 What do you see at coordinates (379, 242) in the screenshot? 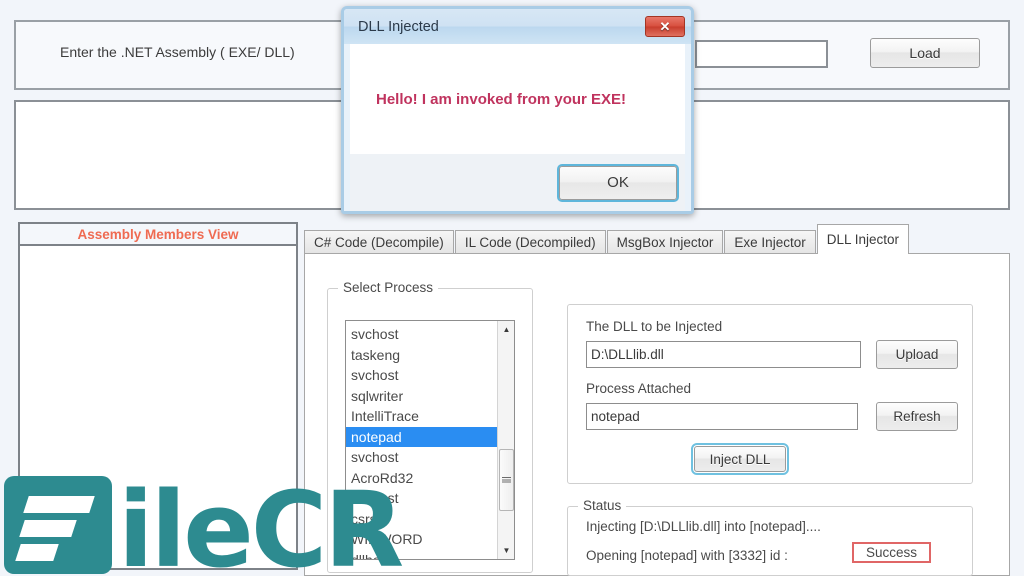
I see `tab-csharp-code: C# Code (Decompile)` at bounding box center [379, 242].